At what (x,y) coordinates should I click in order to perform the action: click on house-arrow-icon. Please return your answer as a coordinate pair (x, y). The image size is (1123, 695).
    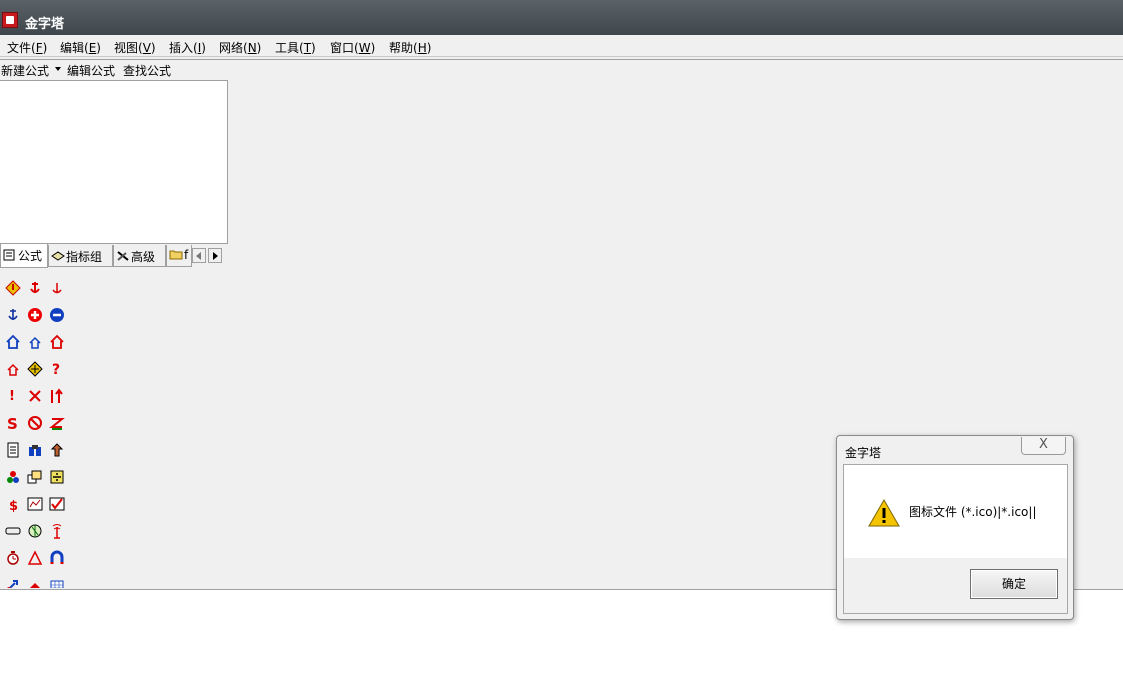
    Looking at the image, I should click on (57, 450).